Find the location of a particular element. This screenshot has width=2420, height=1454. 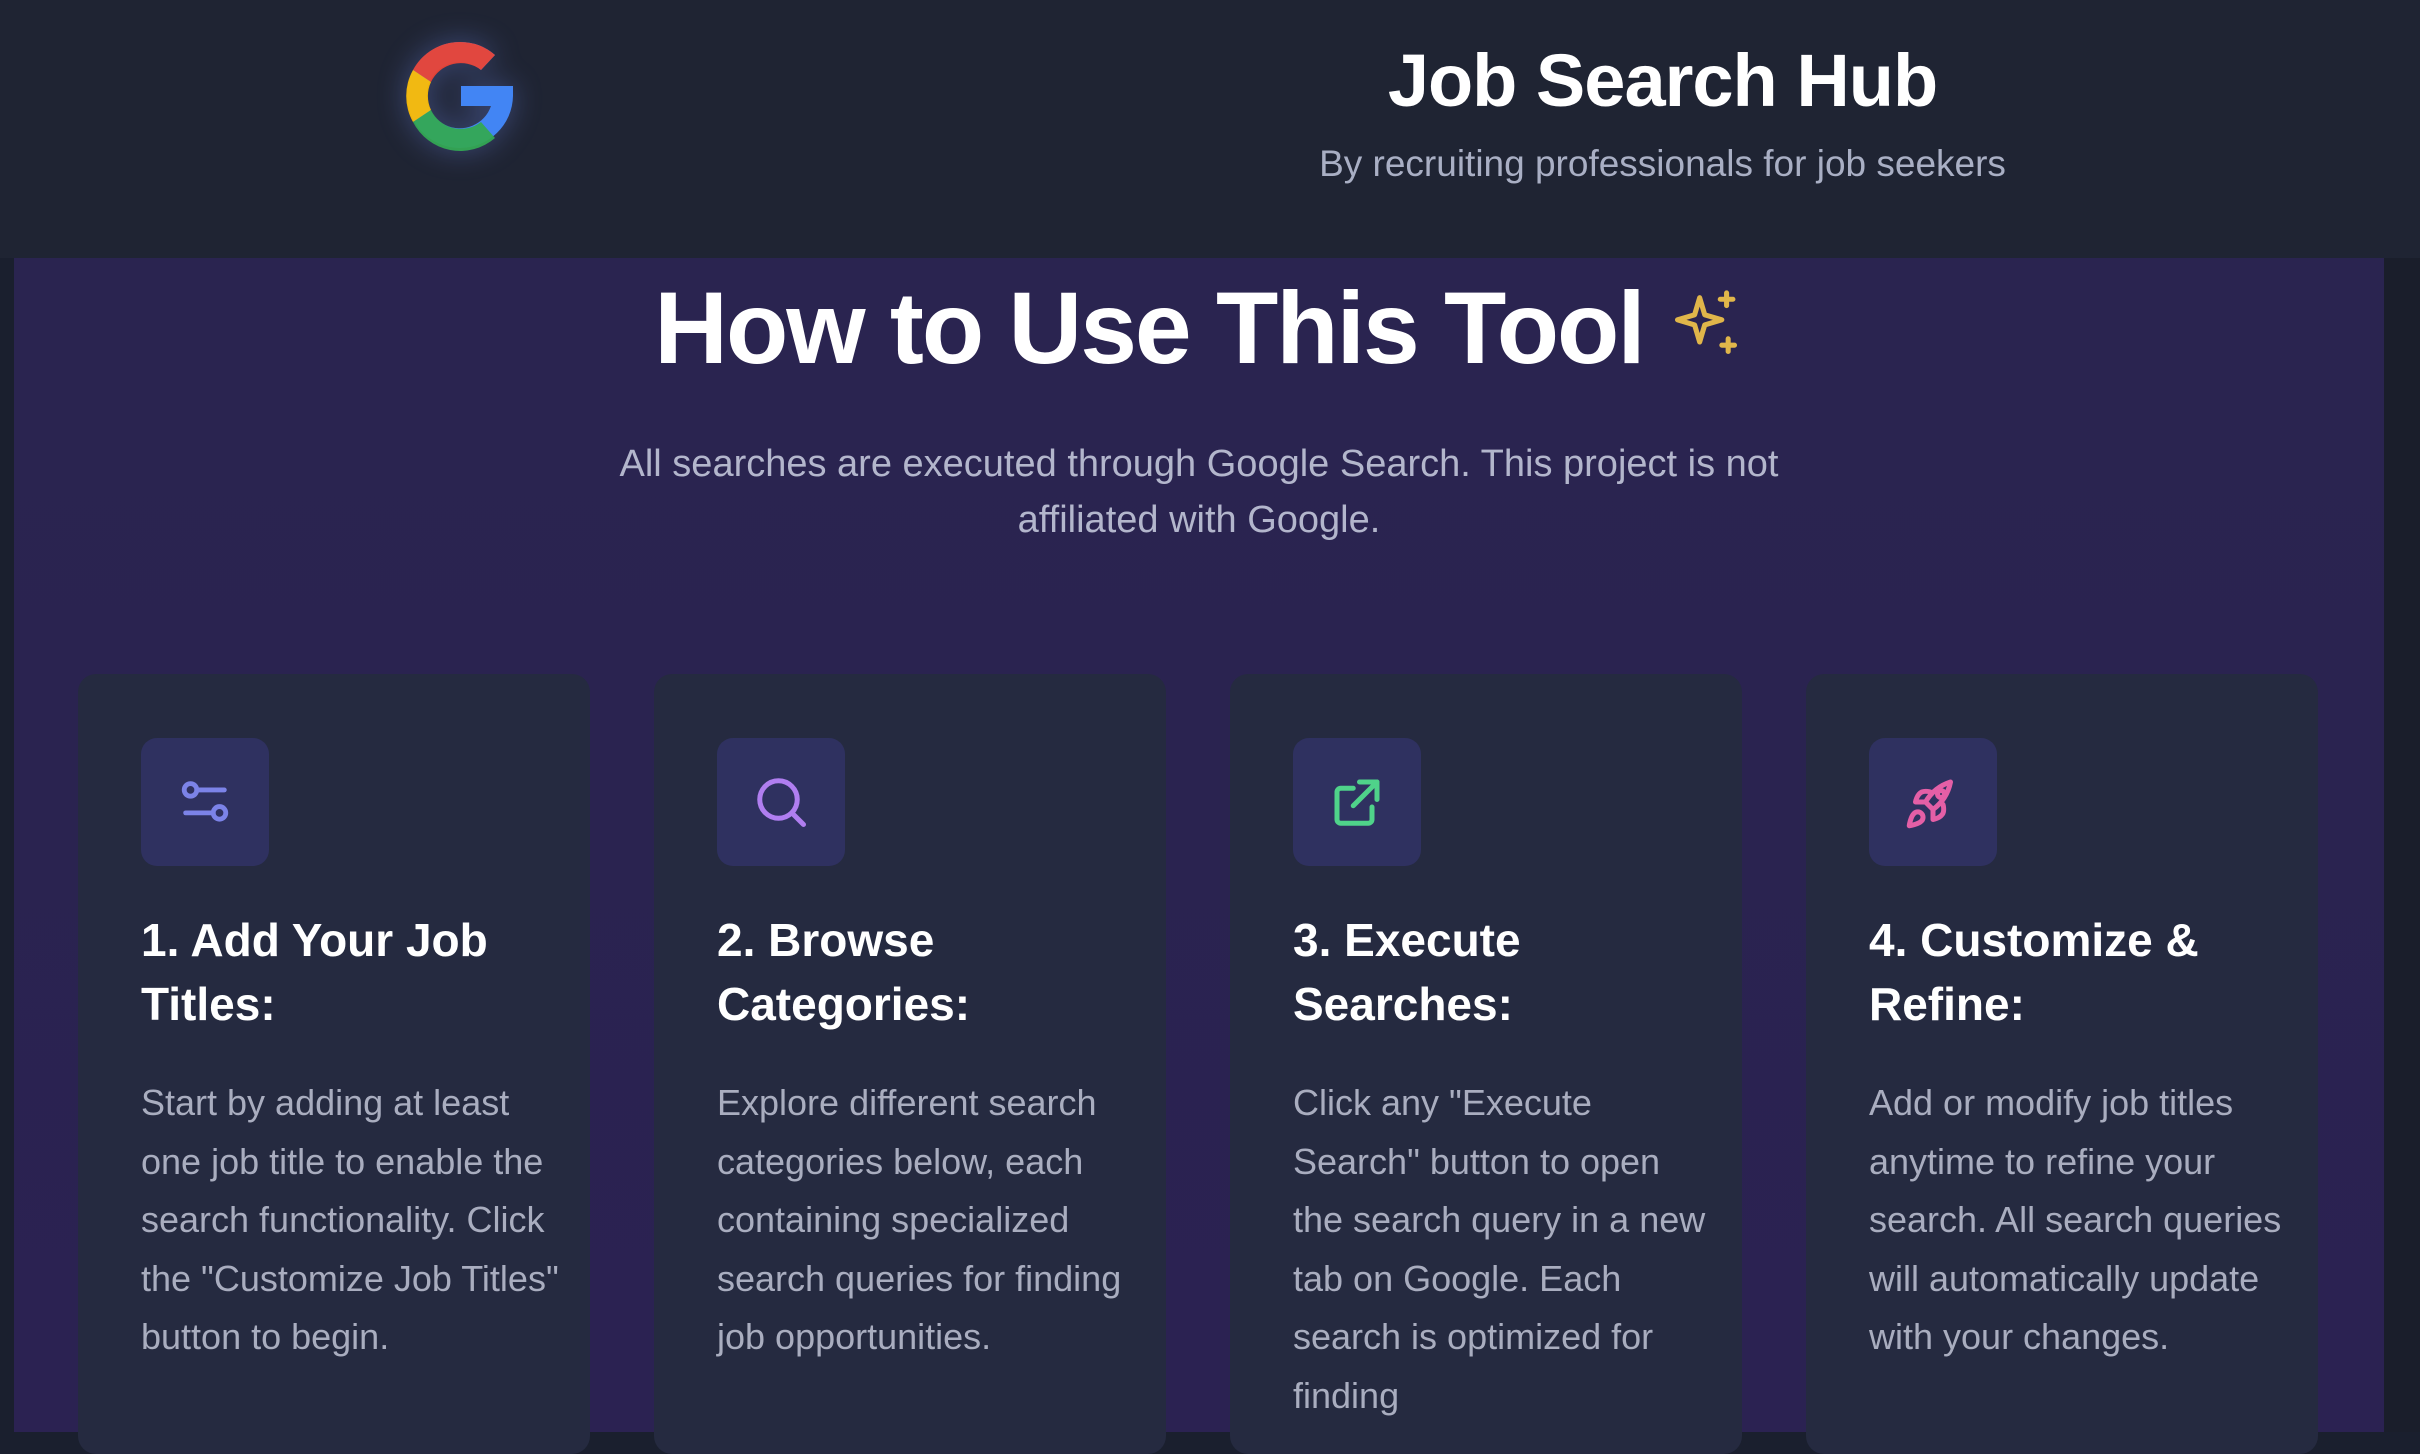

page-edge is located at coordinates (2402, 845).